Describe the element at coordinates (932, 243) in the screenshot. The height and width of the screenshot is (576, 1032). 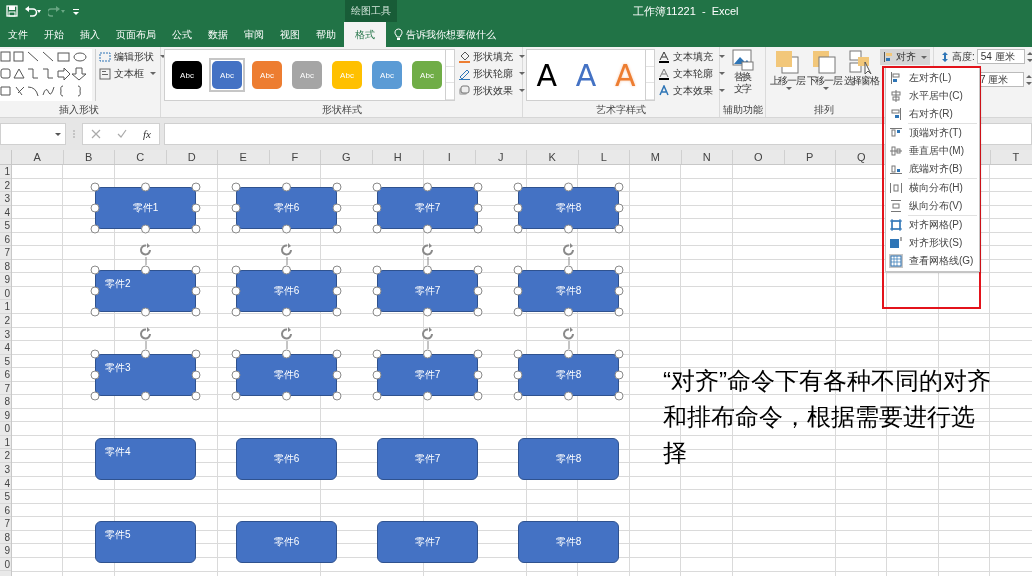
I see `menu-item: 对齐形状(S)` at that location.